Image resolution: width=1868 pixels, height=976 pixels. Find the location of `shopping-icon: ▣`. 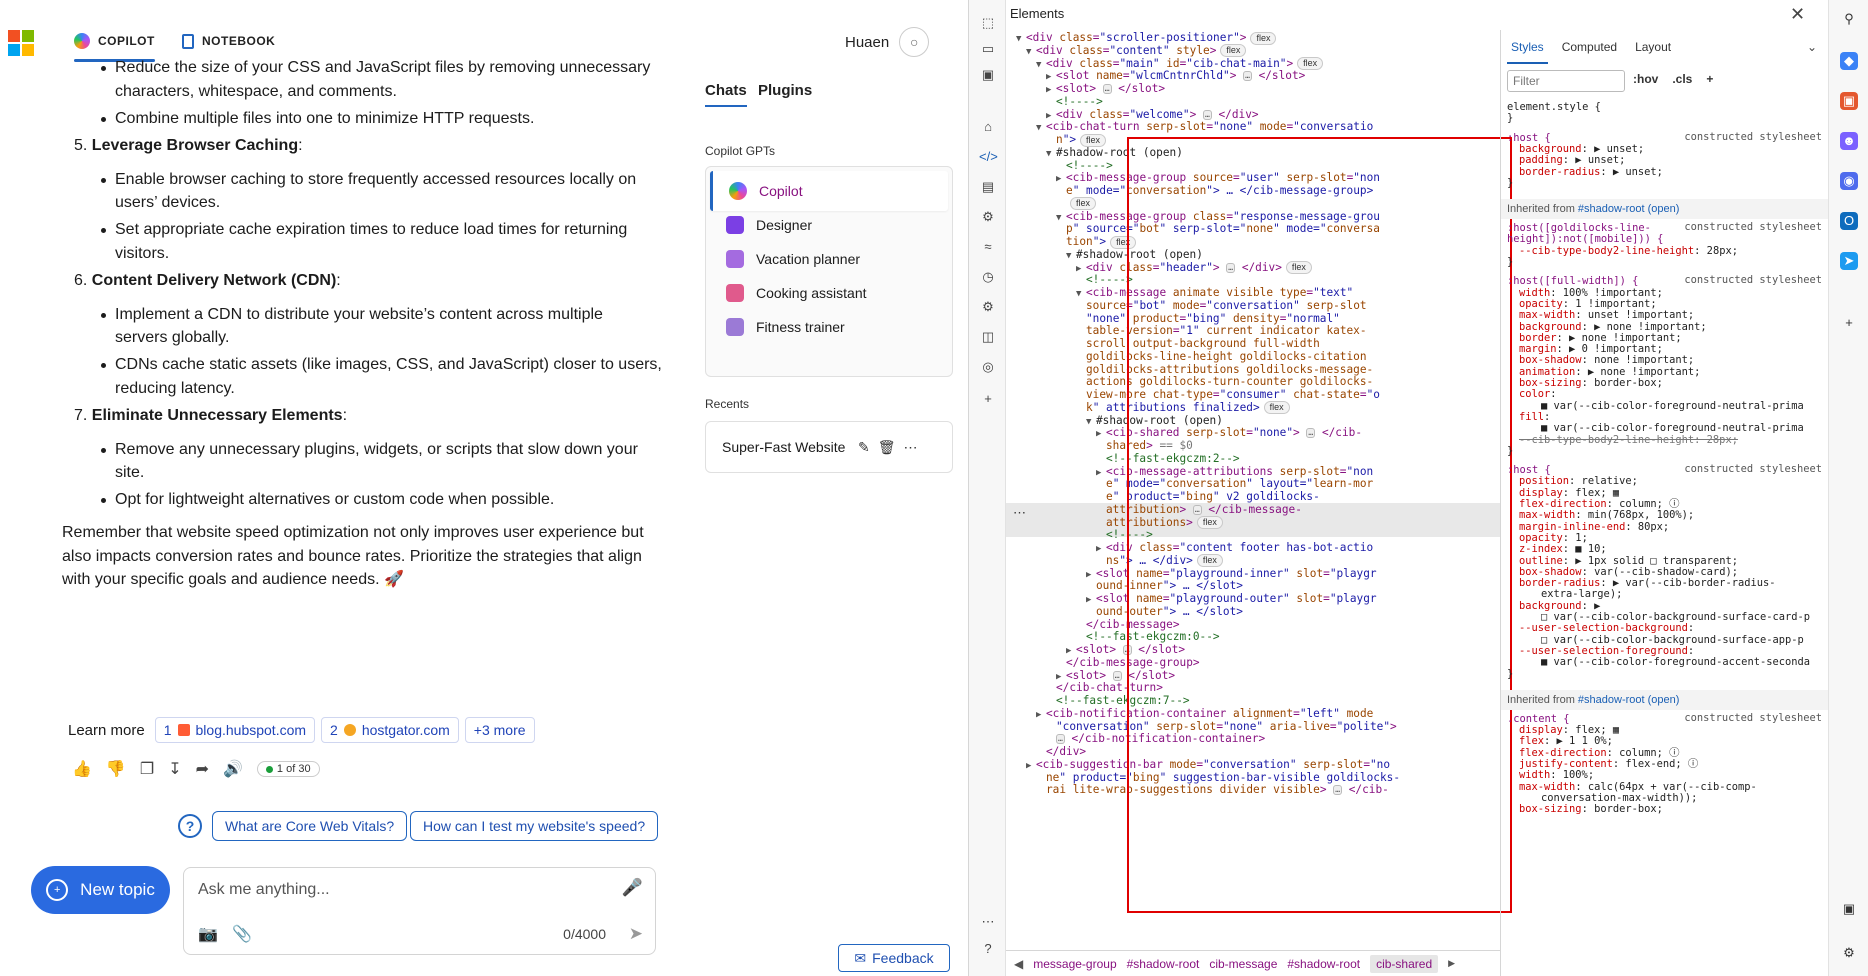

shopping-icon: ▣ is located at coordinates (1849, 101).